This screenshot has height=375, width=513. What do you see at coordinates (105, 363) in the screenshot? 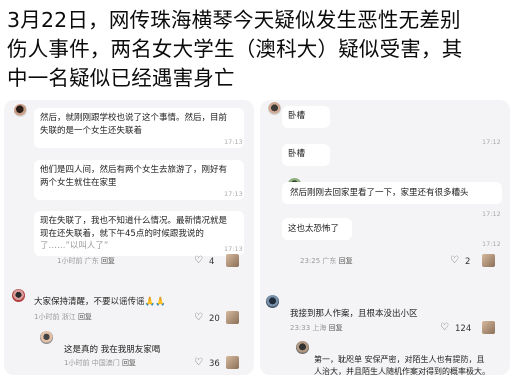
I see `comment-location: 中国澳门` at bounding box center [105, 363].